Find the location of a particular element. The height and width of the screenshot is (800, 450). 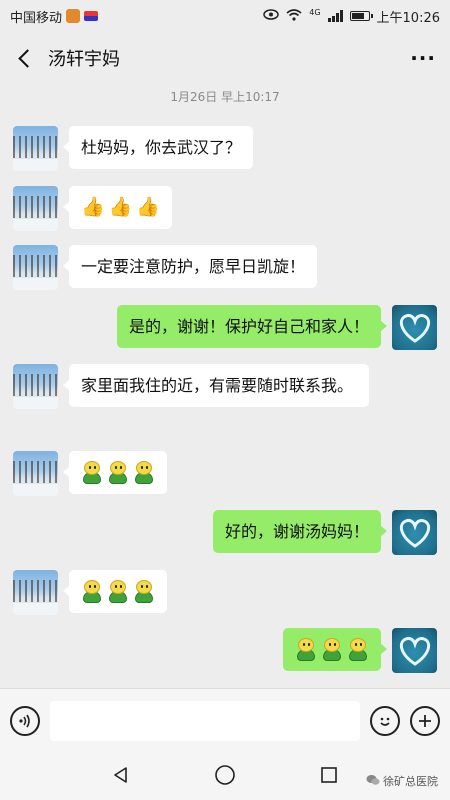

nav-back-icon is located at coordinates (121, 777).